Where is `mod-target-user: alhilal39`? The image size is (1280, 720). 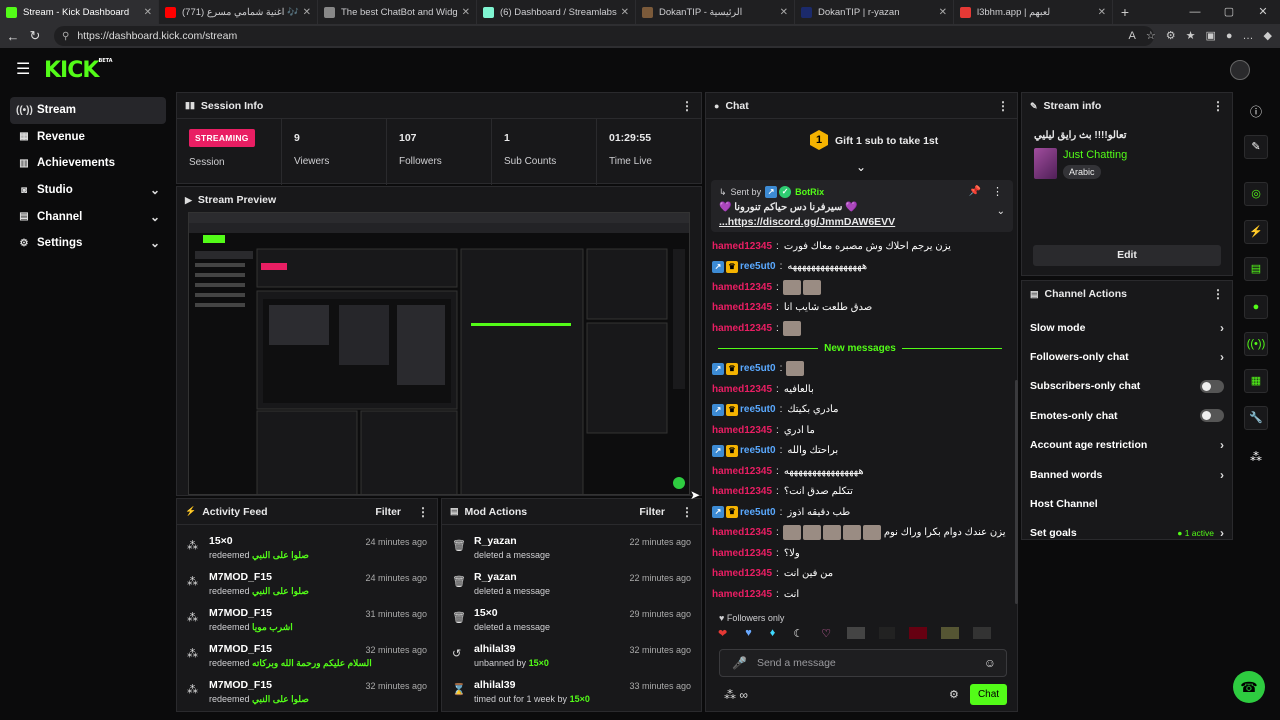 mod-target-user: alhilal39 is located at coordinates (511, 649).